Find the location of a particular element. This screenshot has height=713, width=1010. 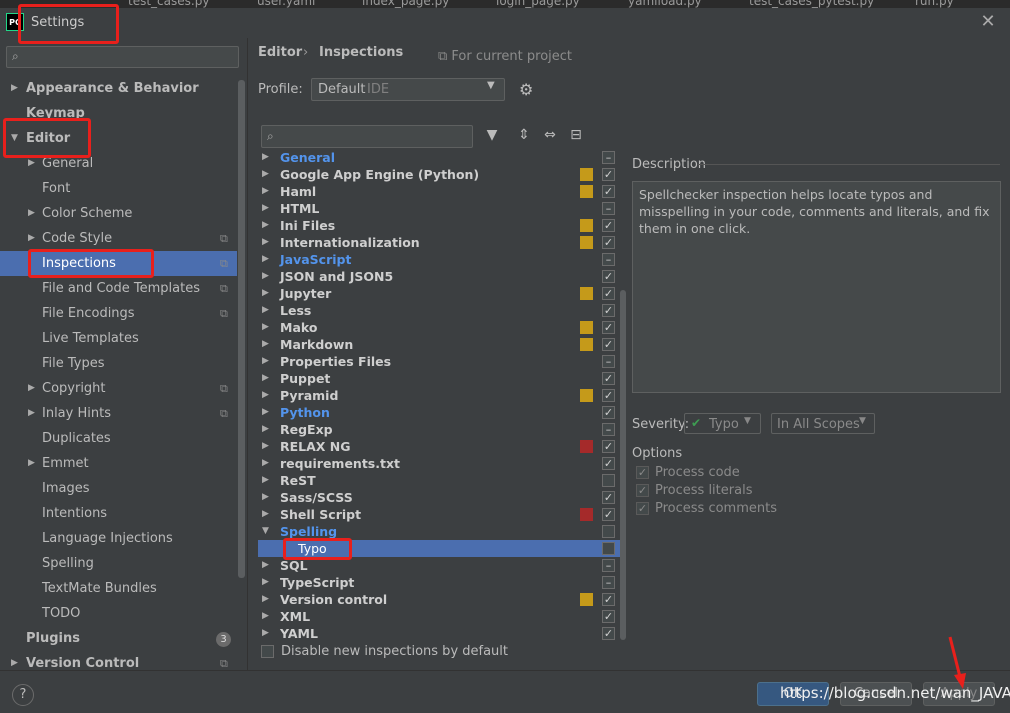

sidebar-item-live-templates: Live Templates is located at coordinates (90, 338).